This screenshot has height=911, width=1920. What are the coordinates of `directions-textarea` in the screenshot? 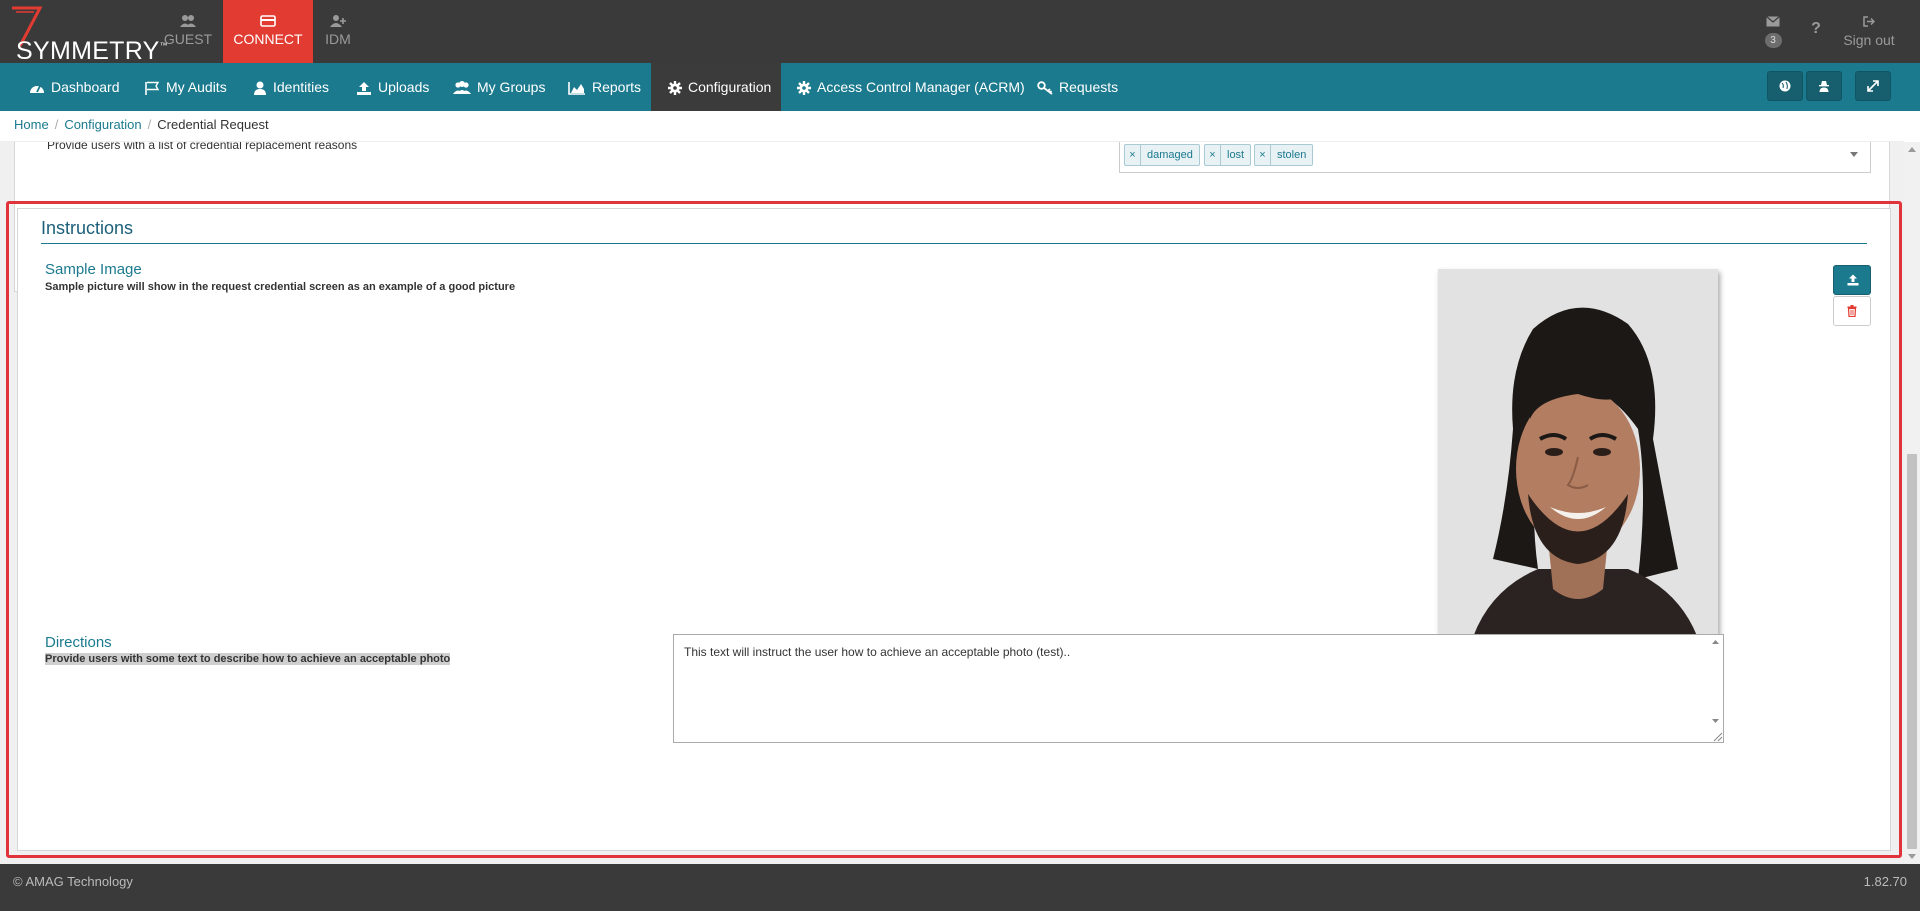 It's located at (1198, 688).